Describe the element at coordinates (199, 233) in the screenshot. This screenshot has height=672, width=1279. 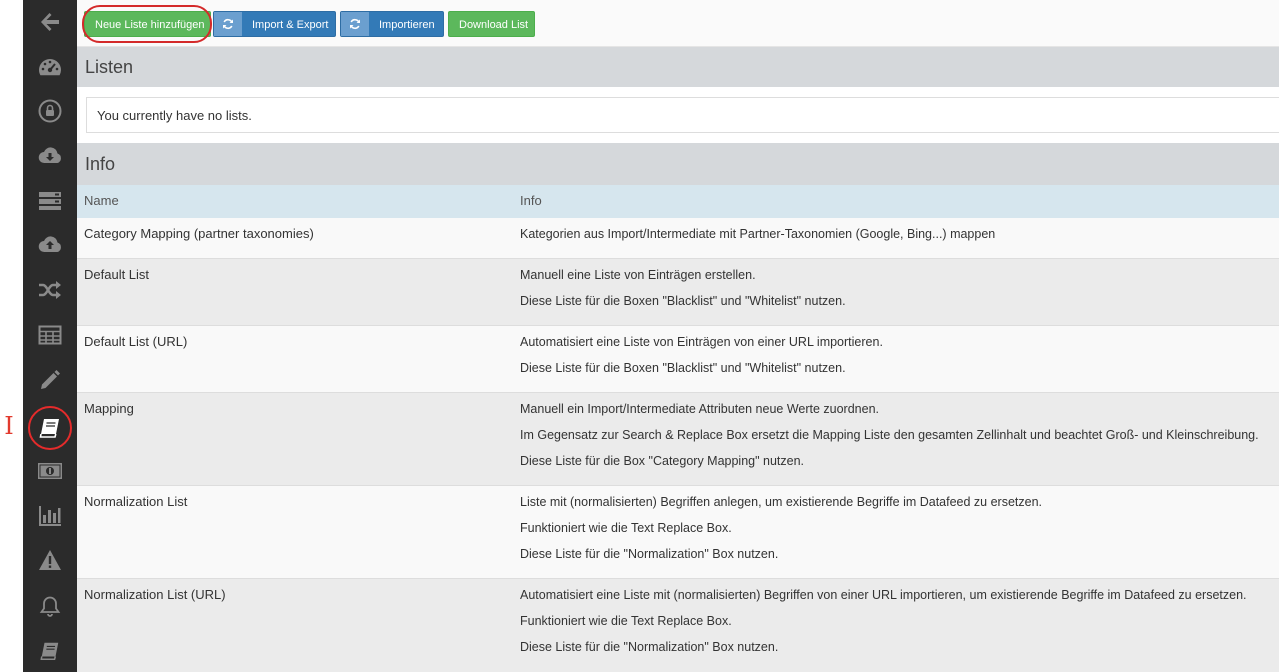
I see `row-name: Category Mapping (partner taxonomies)` at that location.